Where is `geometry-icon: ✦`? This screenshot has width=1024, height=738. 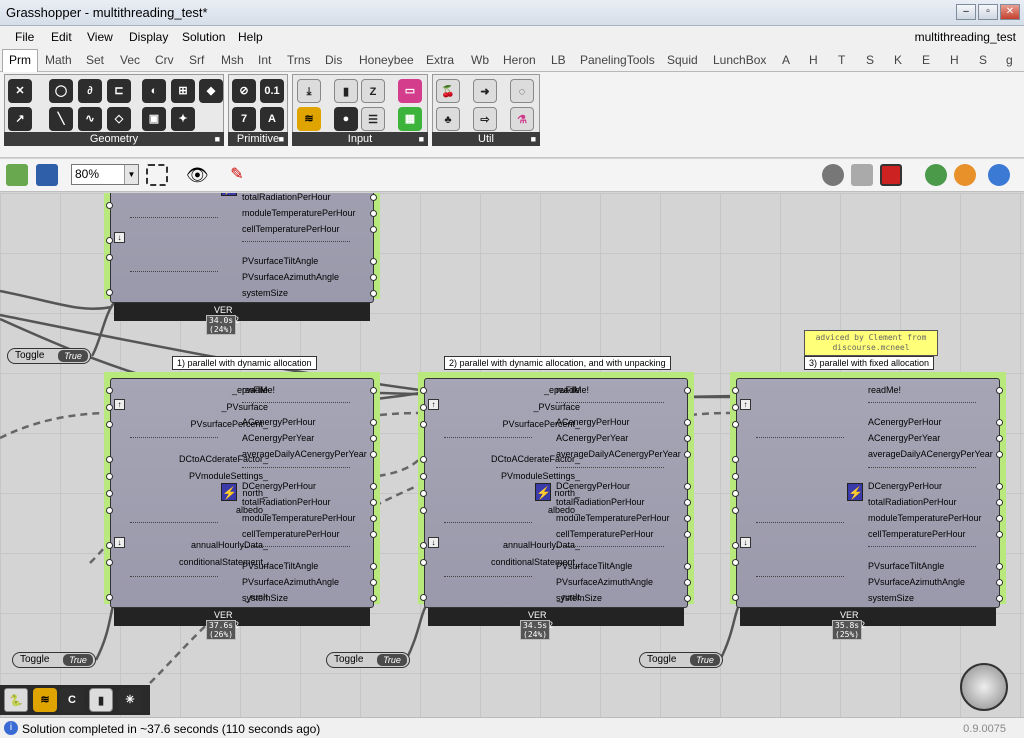 geometry-icon: ✦ is located at coordinates (183, 119).